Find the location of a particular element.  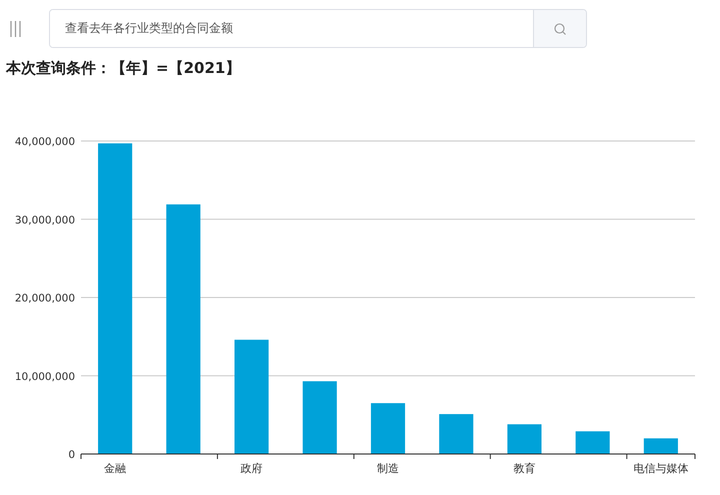

x-tick-label: 电信与媒体 is located at coordinates (660, 468).